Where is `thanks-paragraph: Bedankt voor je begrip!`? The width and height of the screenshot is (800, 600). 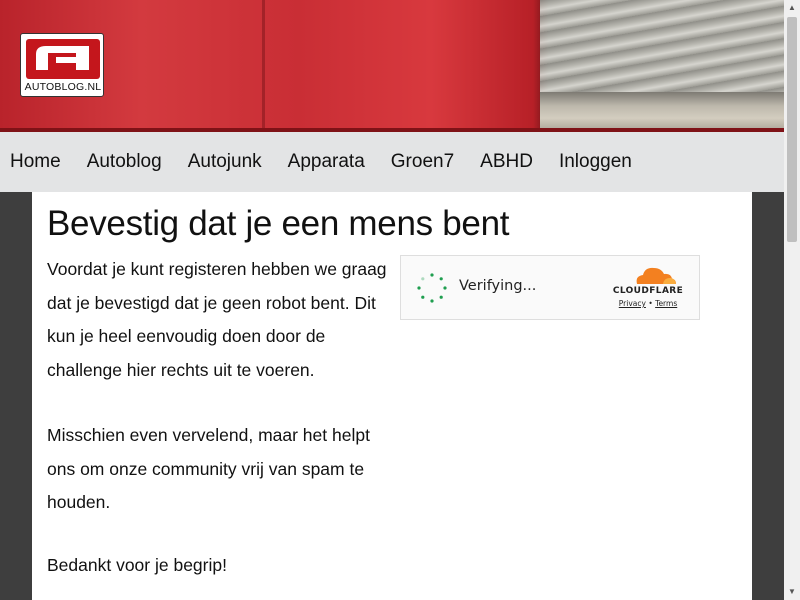
thanks-paragraph: Bedankt voor je begrip! is located at coordinates (137, 565).